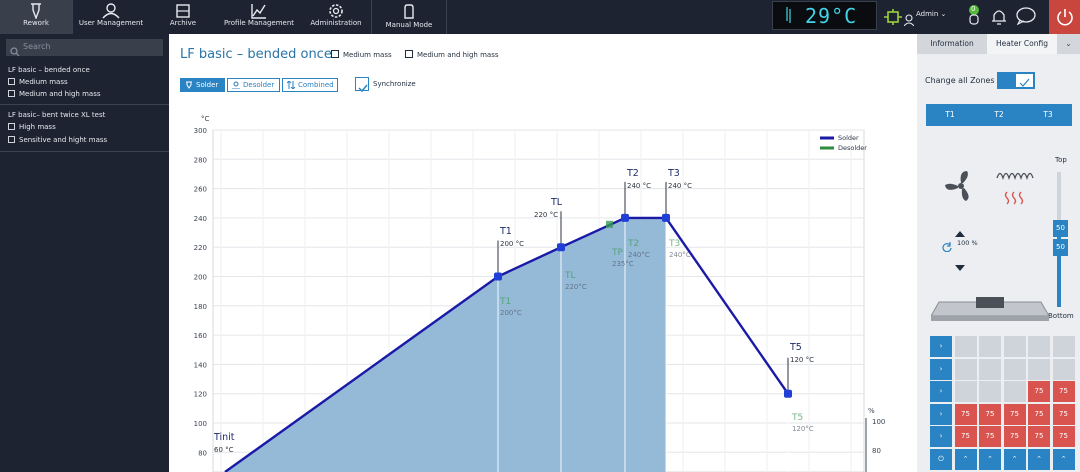 The height and width of the screenshot is (472, 1080). I want to click on nav-user-management: User Management, so click(111, 17).